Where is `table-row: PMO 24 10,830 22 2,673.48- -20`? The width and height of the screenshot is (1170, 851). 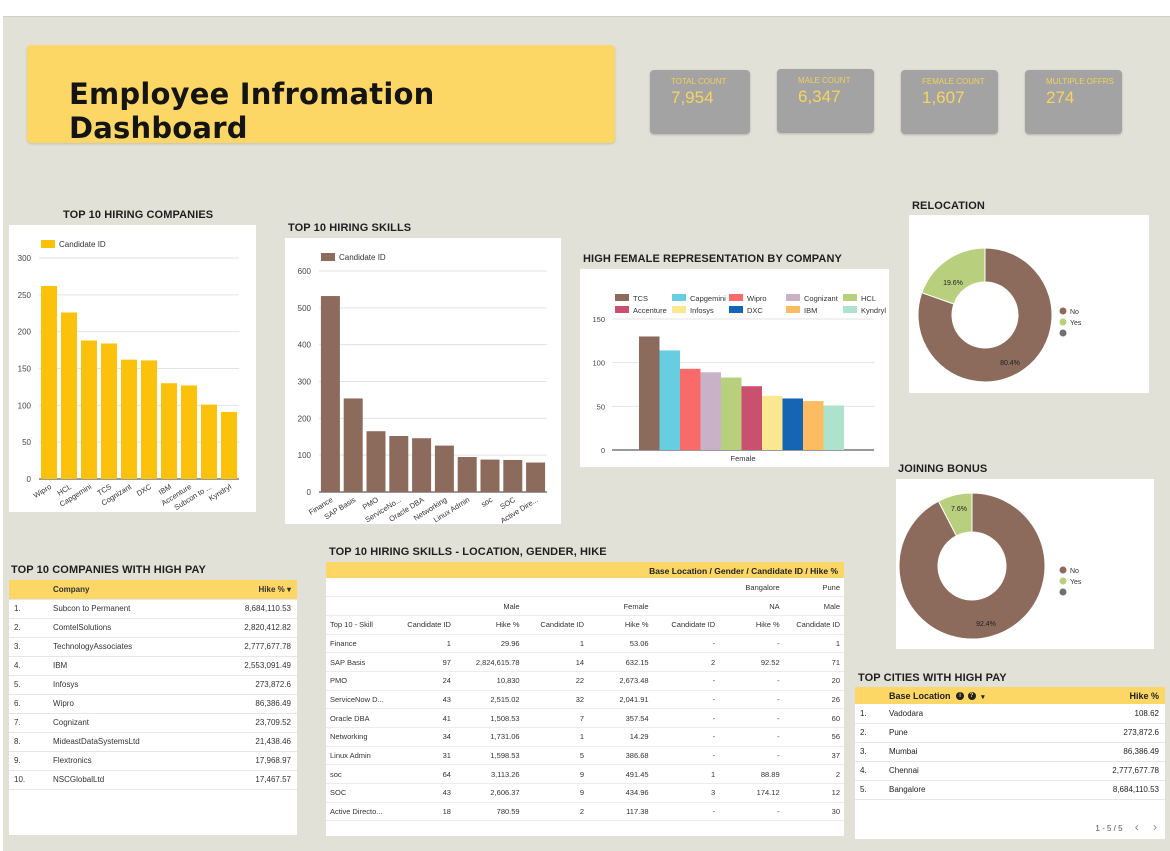 table-row: PMO 24 10,830 22 2,673.48- -20 is located at coordinates (585, 681).